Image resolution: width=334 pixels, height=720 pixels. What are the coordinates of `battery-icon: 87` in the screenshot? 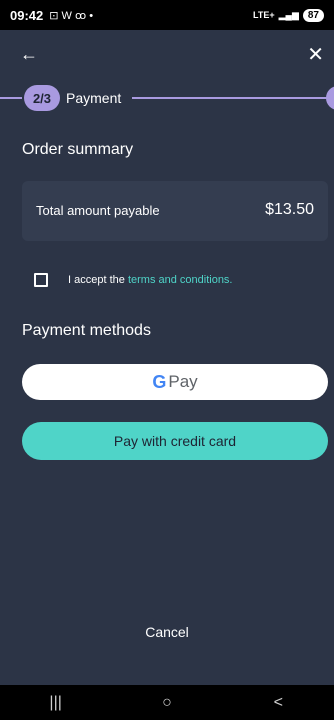 It's located at (313, 15).